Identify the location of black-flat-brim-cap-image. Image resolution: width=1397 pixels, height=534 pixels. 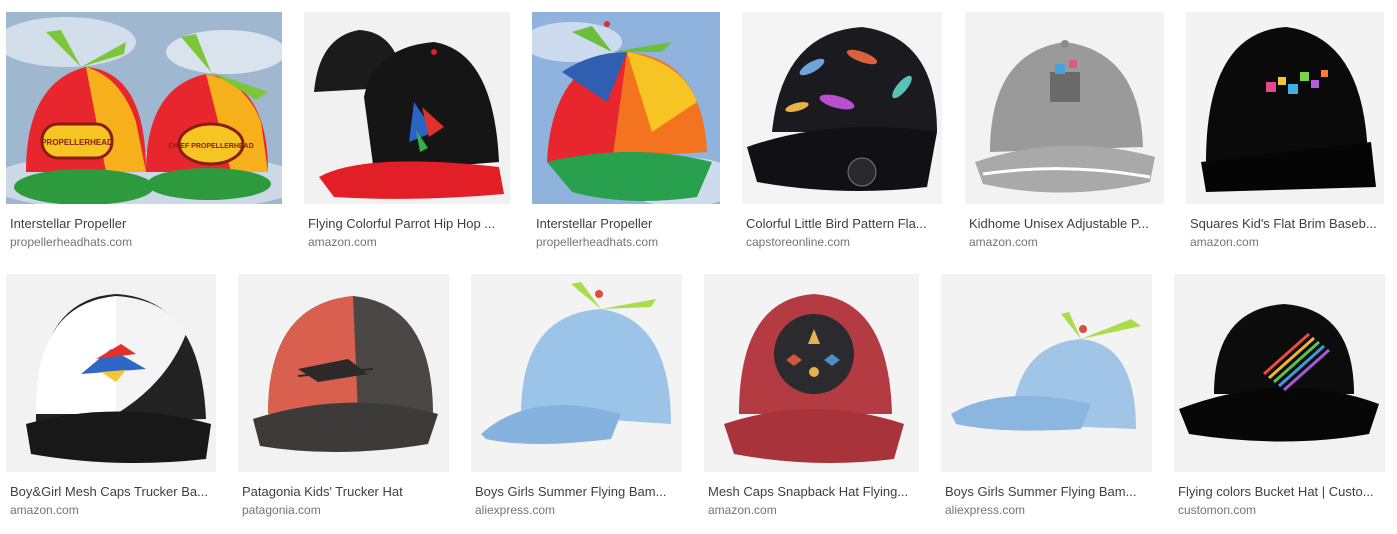
(1285, 108).